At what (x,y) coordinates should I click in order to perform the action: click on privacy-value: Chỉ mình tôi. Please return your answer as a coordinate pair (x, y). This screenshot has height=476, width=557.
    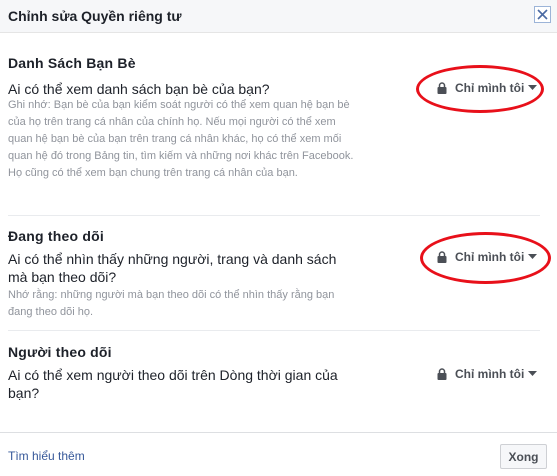
    Looking at the image, I should click on (490, 374).